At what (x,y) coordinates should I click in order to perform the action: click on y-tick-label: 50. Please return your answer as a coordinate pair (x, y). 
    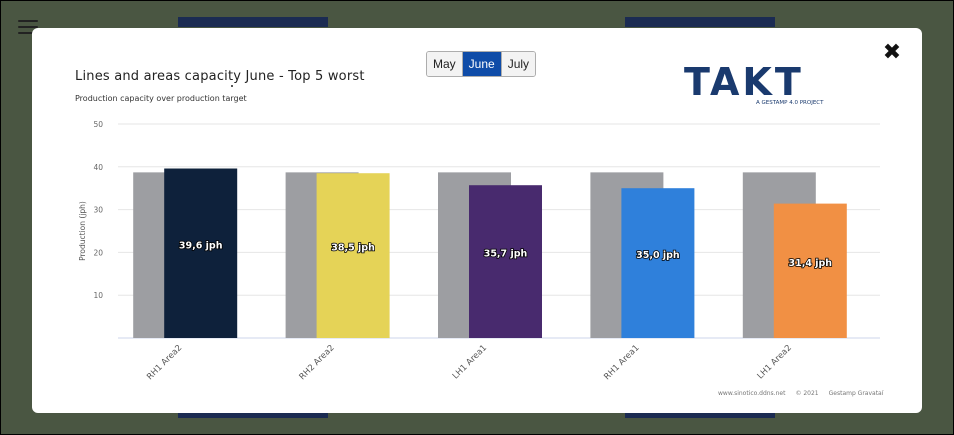
    Looking at the image, I should click on (98, 124).